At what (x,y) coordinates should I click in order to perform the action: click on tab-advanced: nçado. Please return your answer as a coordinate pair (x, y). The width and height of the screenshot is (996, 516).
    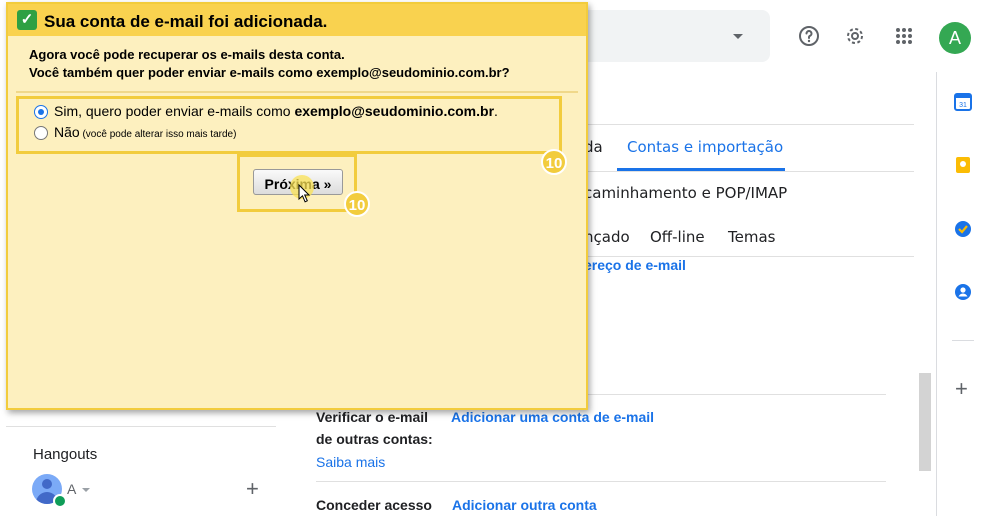
    Looking at the image, I should click on (607, 237).